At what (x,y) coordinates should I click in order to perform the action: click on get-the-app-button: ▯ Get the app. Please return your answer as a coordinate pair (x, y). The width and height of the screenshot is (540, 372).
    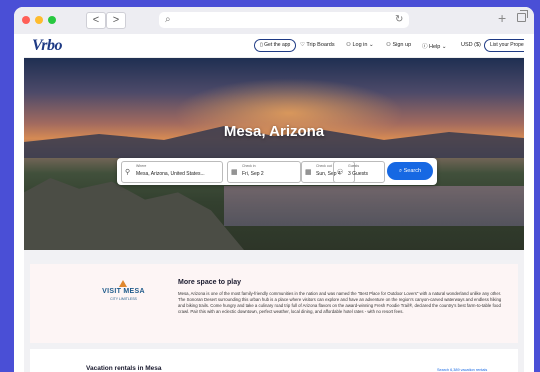
    Looking at the image, I should click on (275, 45).